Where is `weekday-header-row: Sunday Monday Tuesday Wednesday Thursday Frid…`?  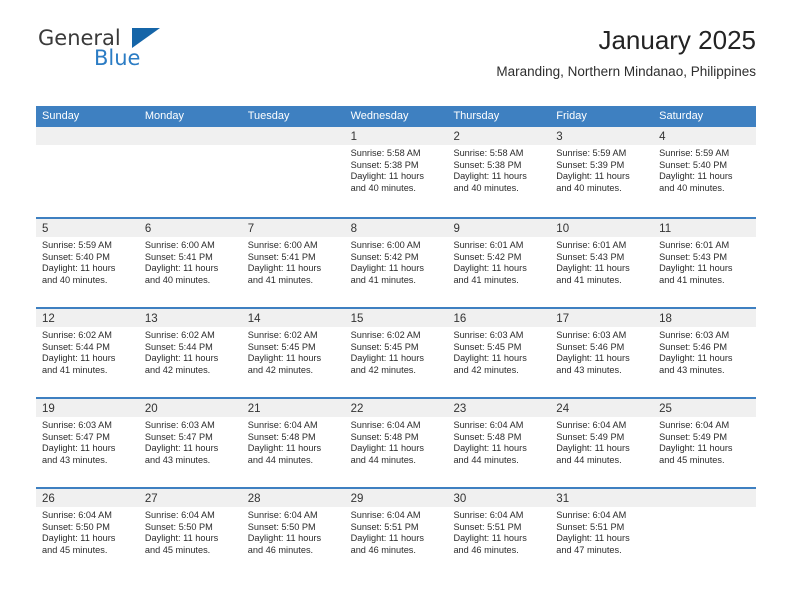
weekday-header-row: Sunday Monday Tuesday Wednesday Thursday Frid… is located at coordinates (396, 116).